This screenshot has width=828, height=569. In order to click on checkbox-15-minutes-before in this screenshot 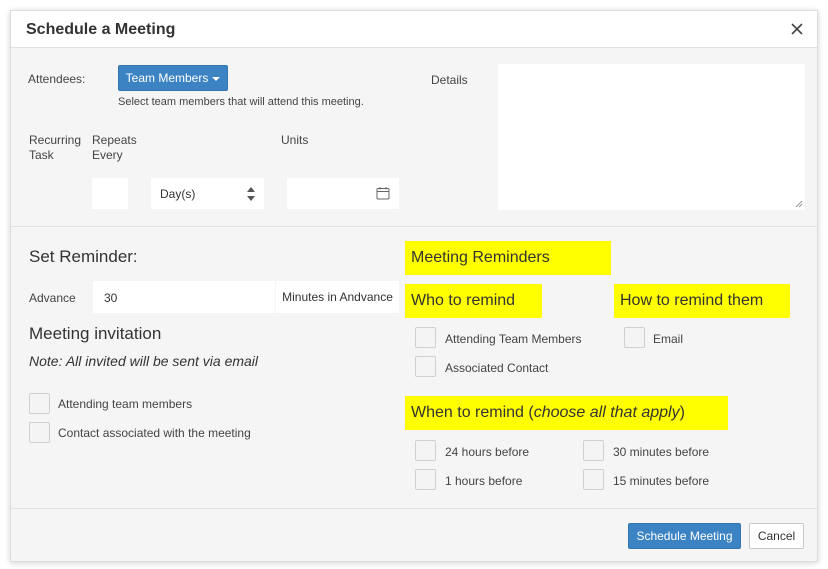, I will do `click(593, 479)`.